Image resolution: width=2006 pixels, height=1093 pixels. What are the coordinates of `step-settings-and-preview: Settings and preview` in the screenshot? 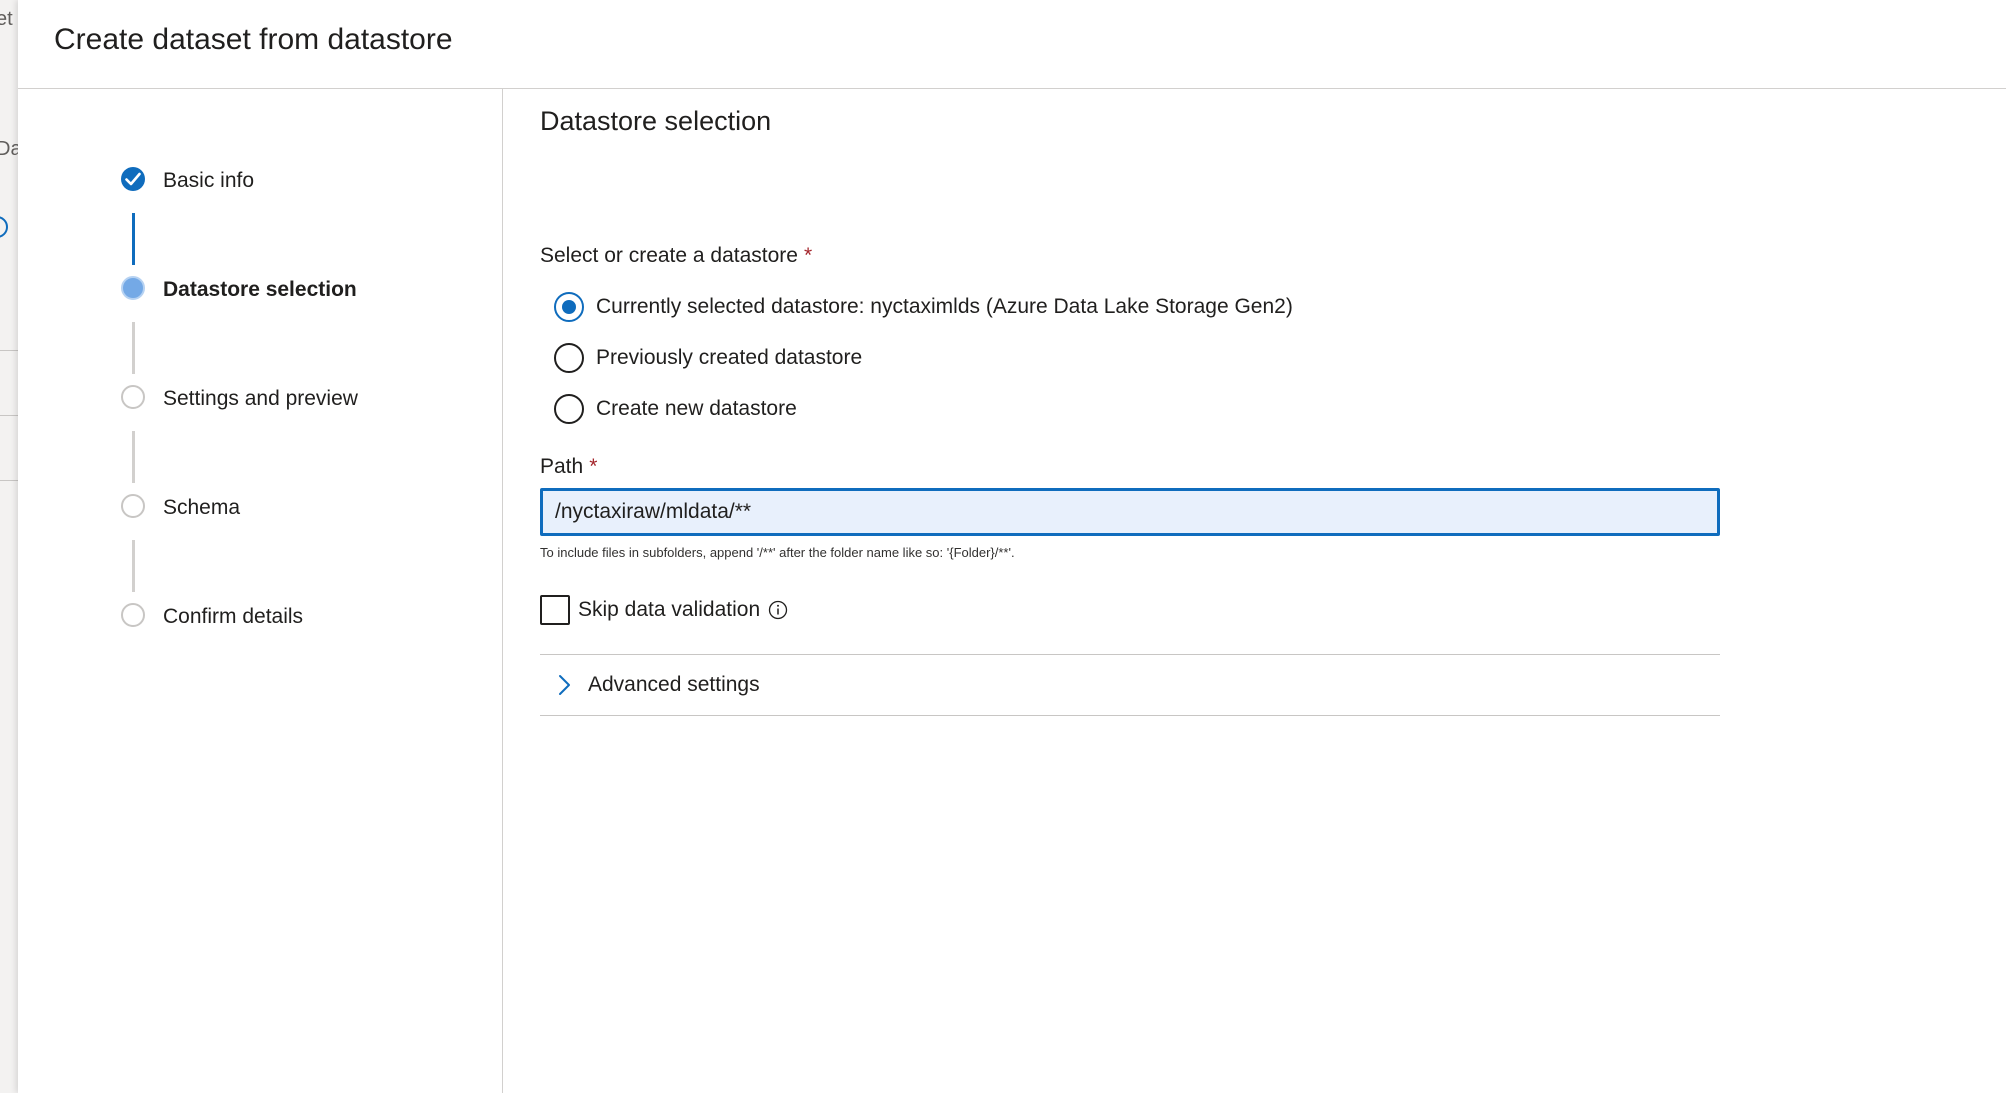 It's located at (301, 405).